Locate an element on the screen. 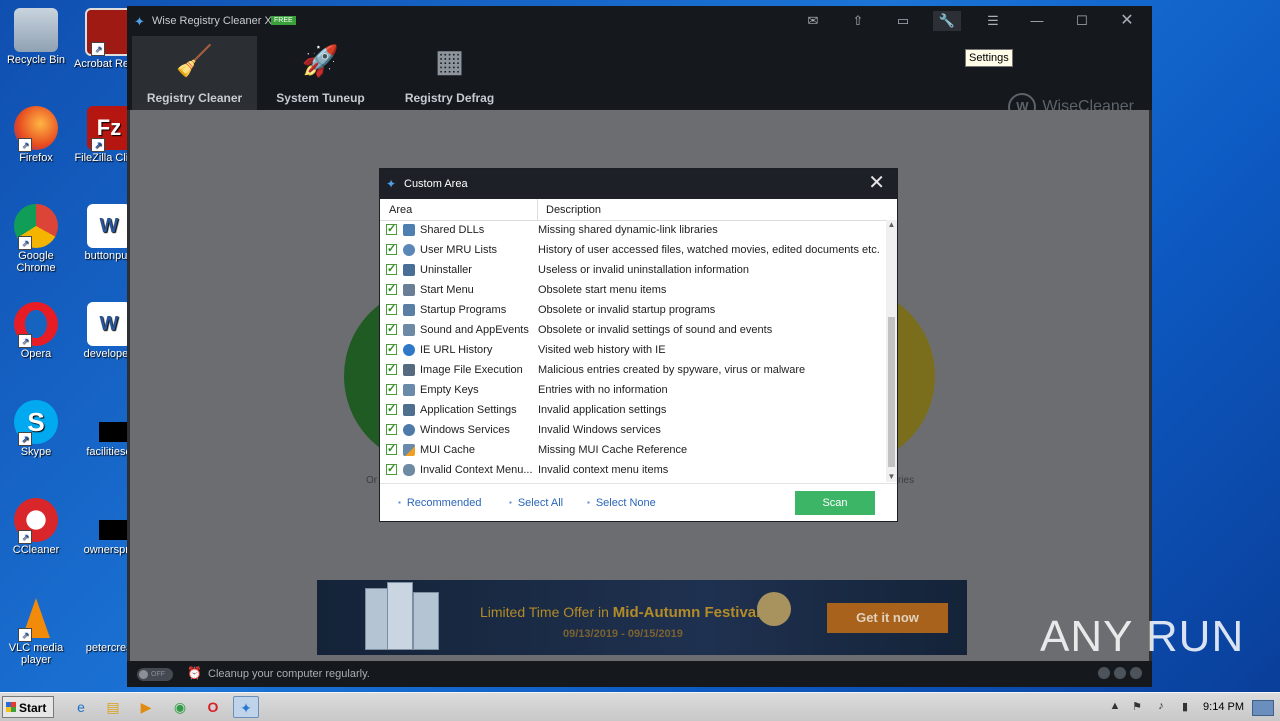  upgrade-icon: ⇧ is located at coordinates (858, 21).